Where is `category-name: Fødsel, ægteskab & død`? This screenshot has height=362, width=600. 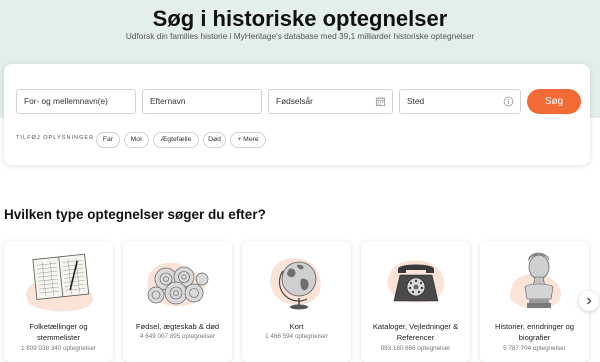
category-name: Fødsel, ægteskab & død is located at coordinates (177, 326).